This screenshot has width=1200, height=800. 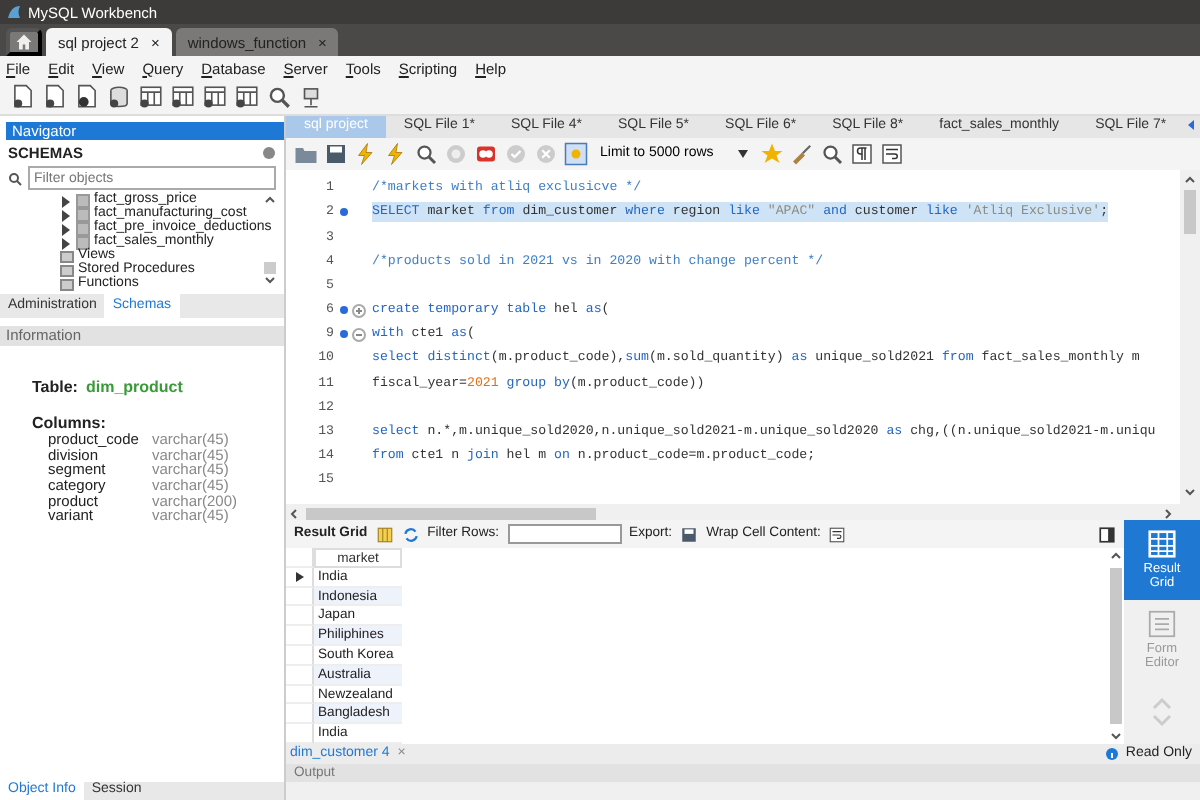 What do you see at coordinates (14, 12) in the screenshot?
I see `app-logo-icon` at bounding box center [14, 12].